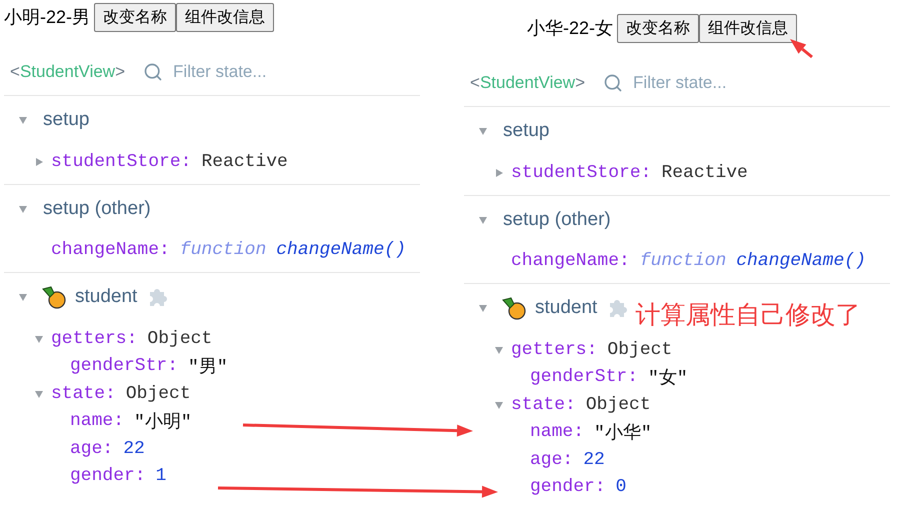 The image size is (901, 520). Describe the element at coordinates (208, 367) in the screenshot. I see `property-value: "男"` at that location.